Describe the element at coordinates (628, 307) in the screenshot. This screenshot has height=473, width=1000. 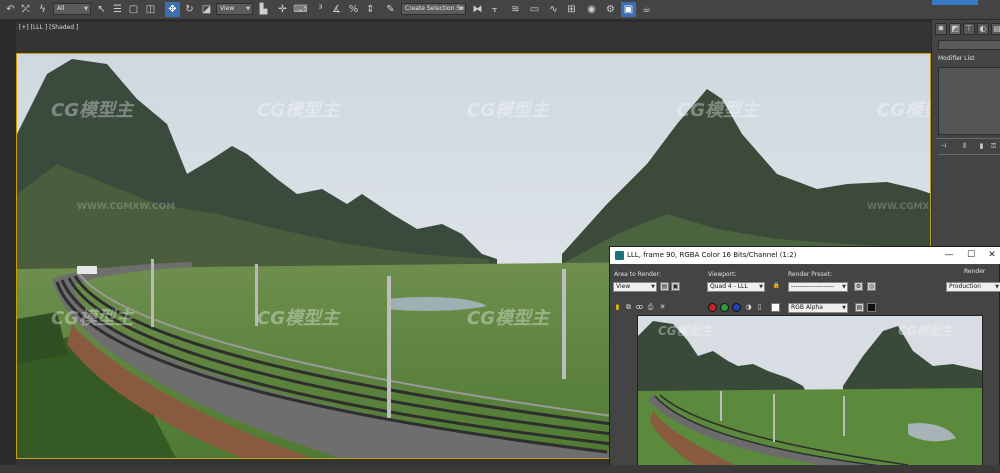
I see `copy-image-icon: ⧉` at that location.